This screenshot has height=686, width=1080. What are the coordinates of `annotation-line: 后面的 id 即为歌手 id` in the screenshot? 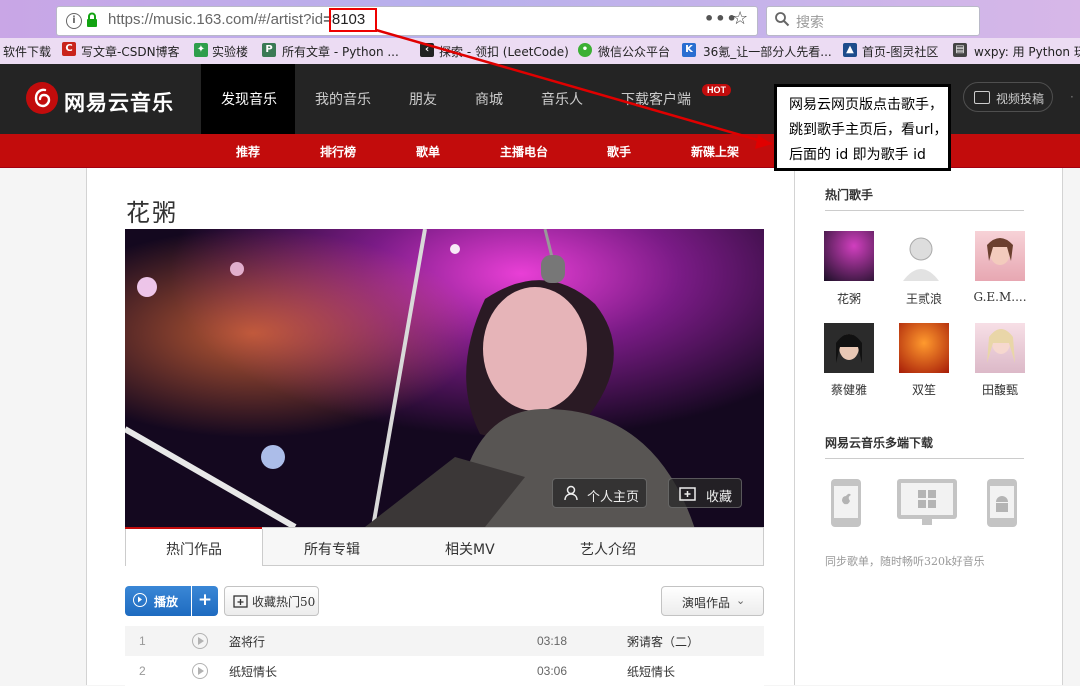 It's located at (857, 155).